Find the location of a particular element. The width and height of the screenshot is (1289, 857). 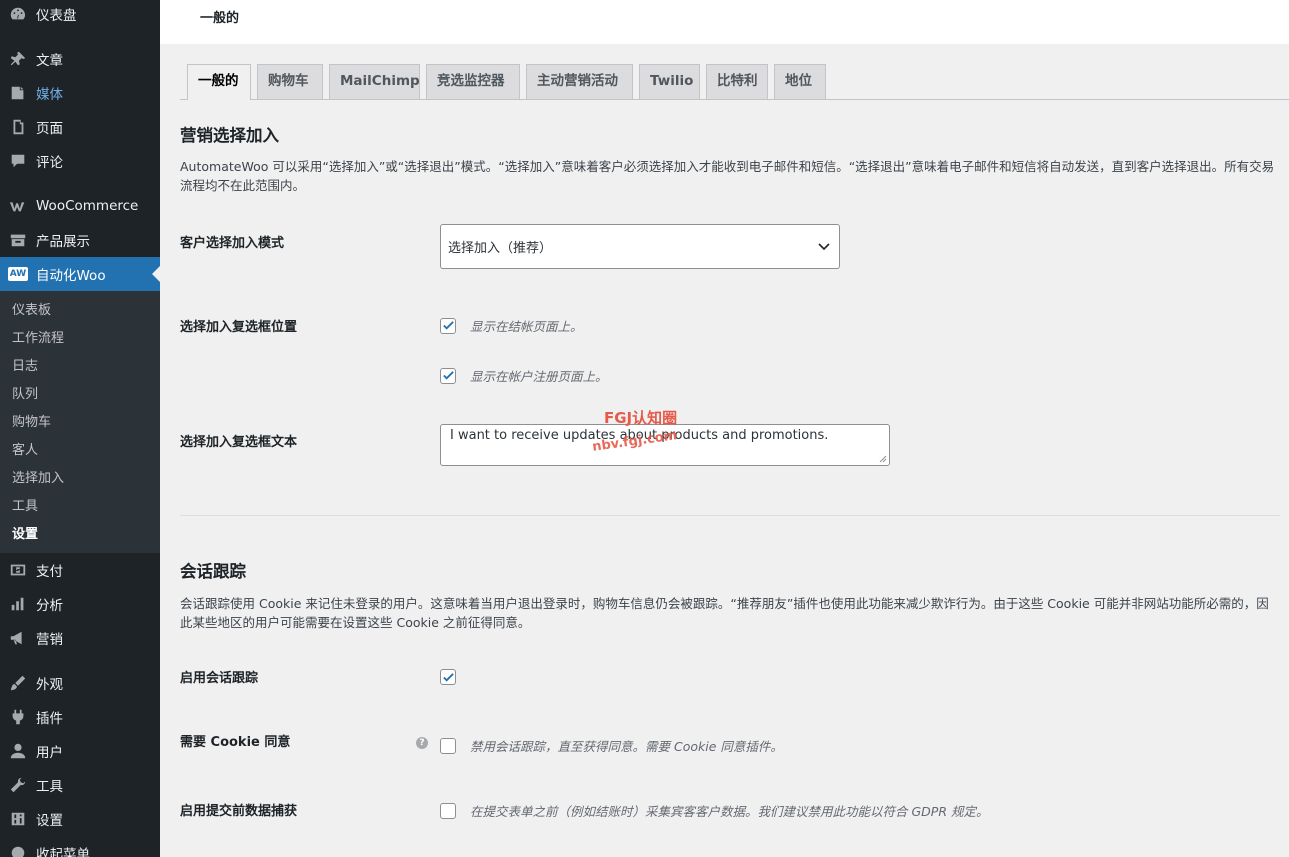

cookie-consent-label: 需要 Cookie 同意 is located at coordinates (235, 742).